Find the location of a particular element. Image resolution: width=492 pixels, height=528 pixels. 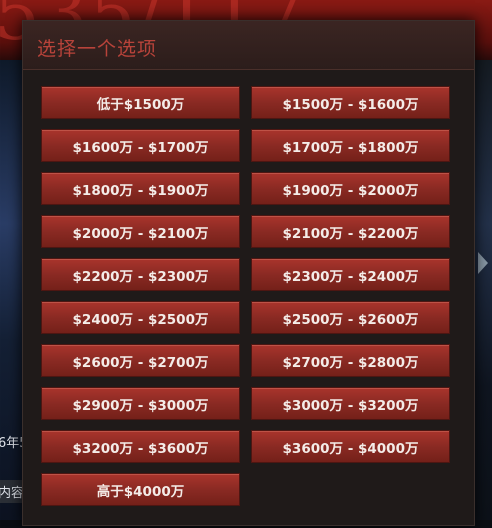

option-button: $2600万 - $2700万 is located at coordinates (140, 360).